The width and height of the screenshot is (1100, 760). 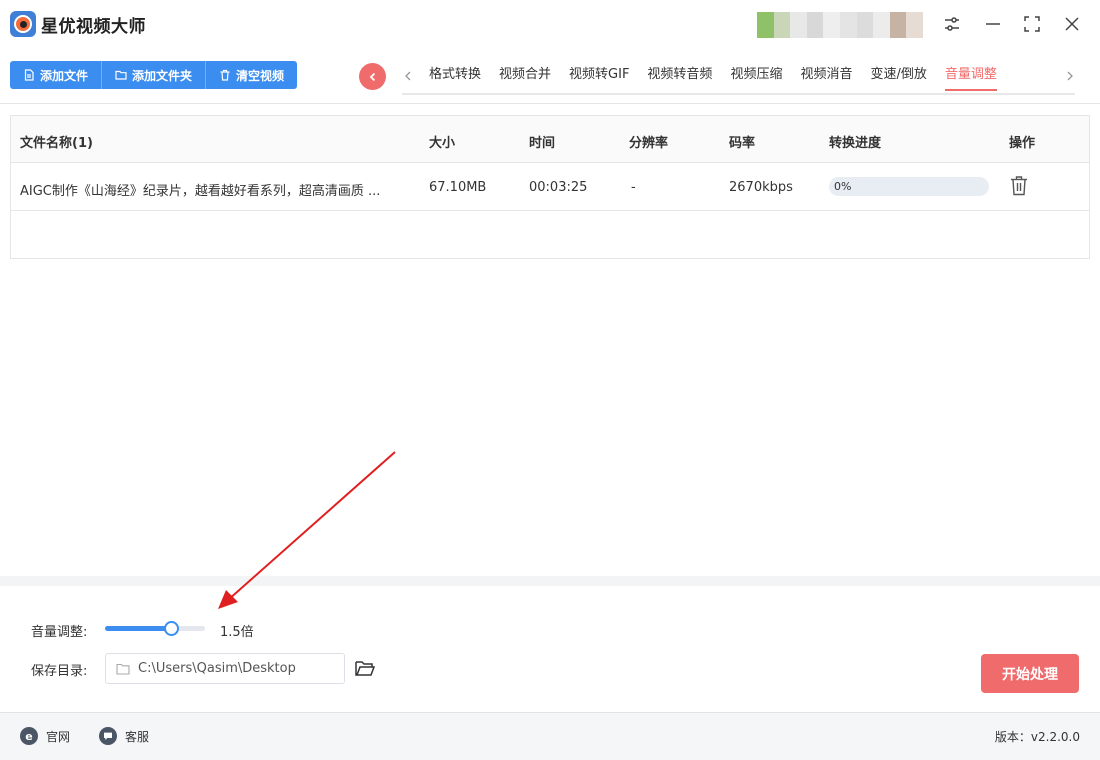 I want to click on conversion-progress-bar: 0%, so click(x=909, y=186).